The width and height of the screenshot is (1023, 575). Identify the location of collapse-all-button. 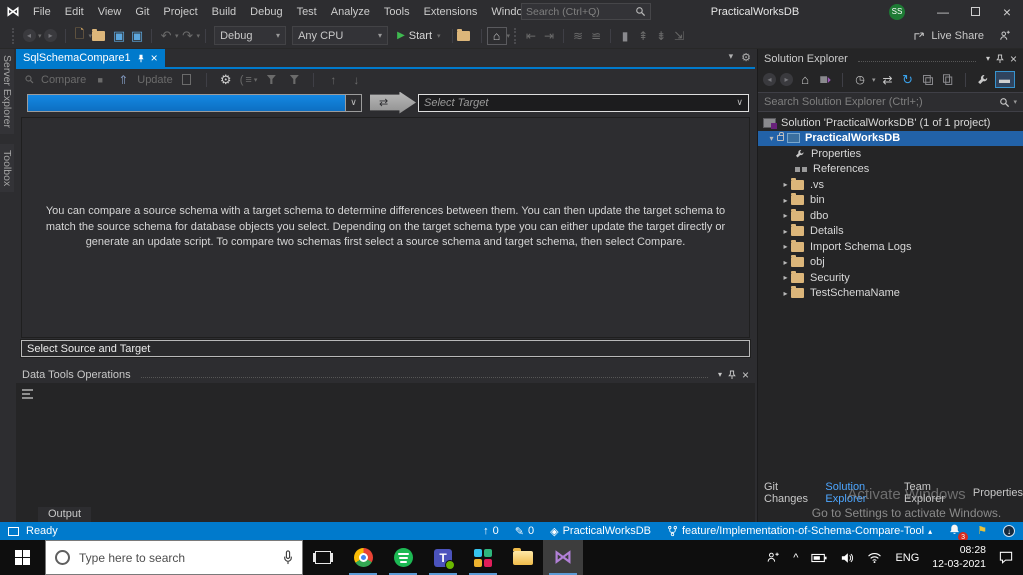
(928, 80).